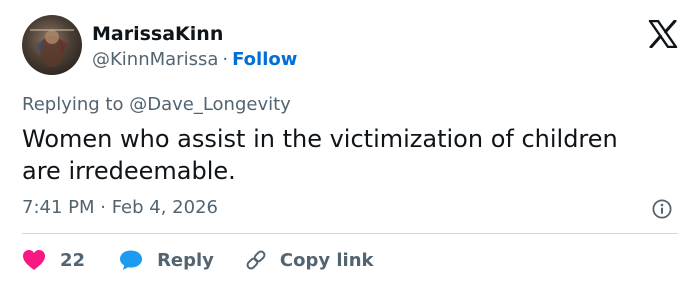  I want to click on replying-prefix: Replying to, so click(76, 104).